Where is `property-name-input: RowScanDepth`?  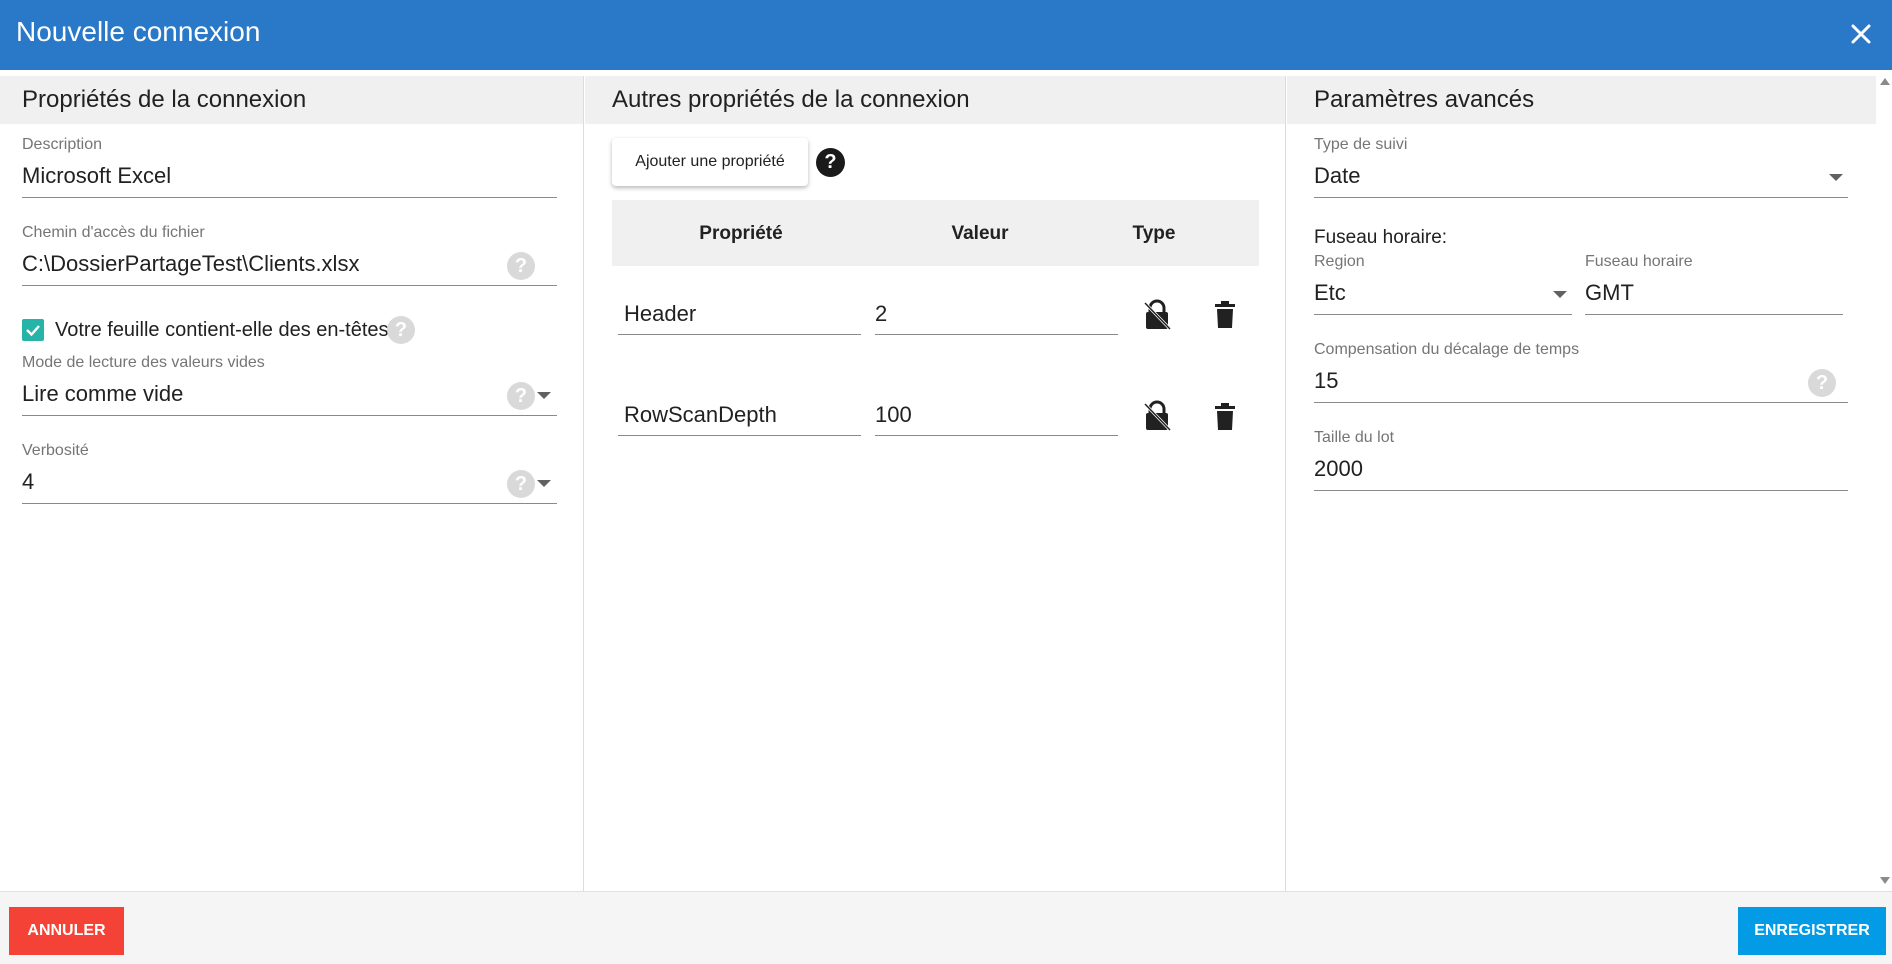
property-name-input: RowScanDepth is located at coordinates (739, 419).